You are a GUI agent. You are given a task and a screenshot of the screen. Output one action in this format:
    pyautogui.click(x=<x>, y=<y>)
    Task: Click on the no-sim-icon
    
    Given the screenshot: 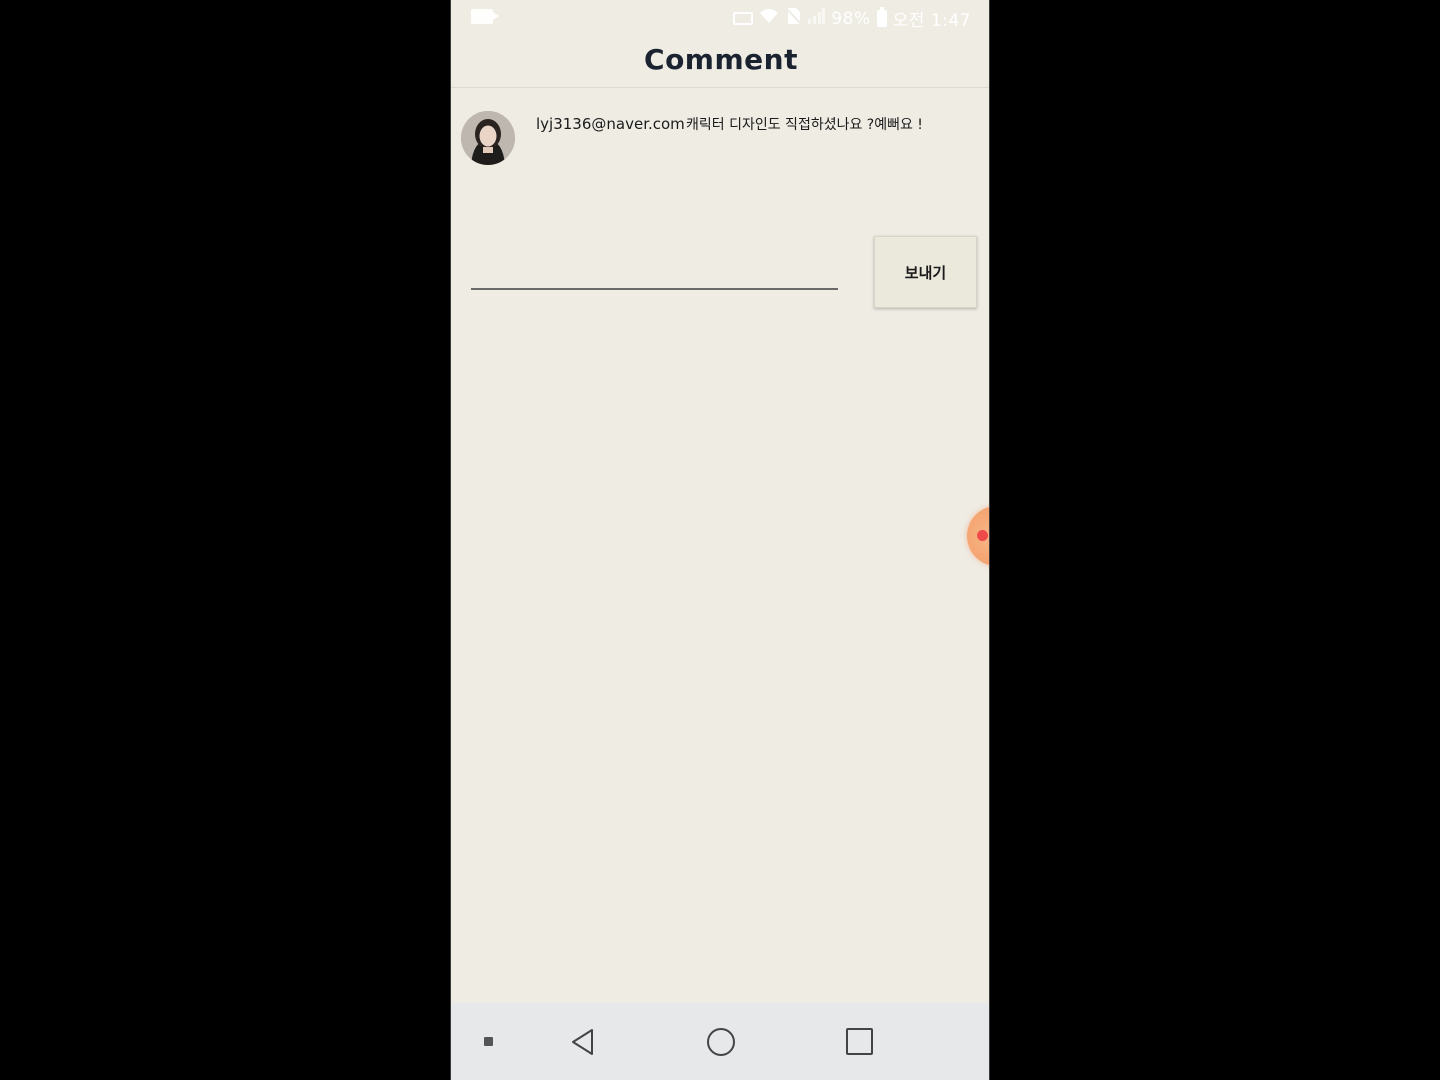 What is the action you would take?
    pyautogui.click(x=794, y=18)
    